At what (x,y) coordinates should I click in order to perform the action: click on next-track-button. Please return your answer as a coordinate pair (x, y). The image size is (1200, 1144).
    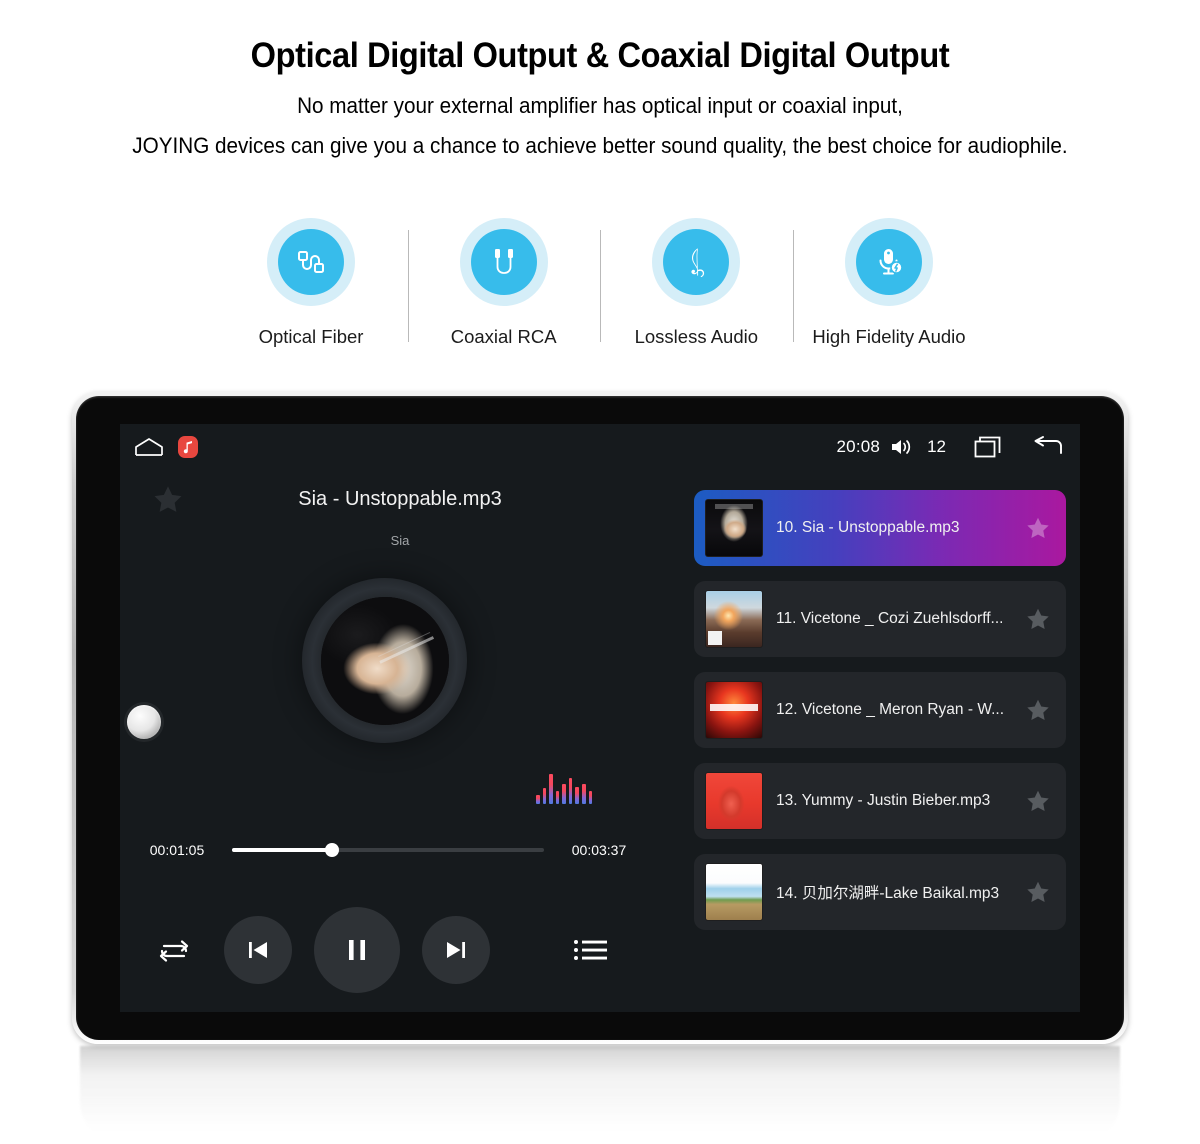
    Looking at the image, I should click on (456, 950).